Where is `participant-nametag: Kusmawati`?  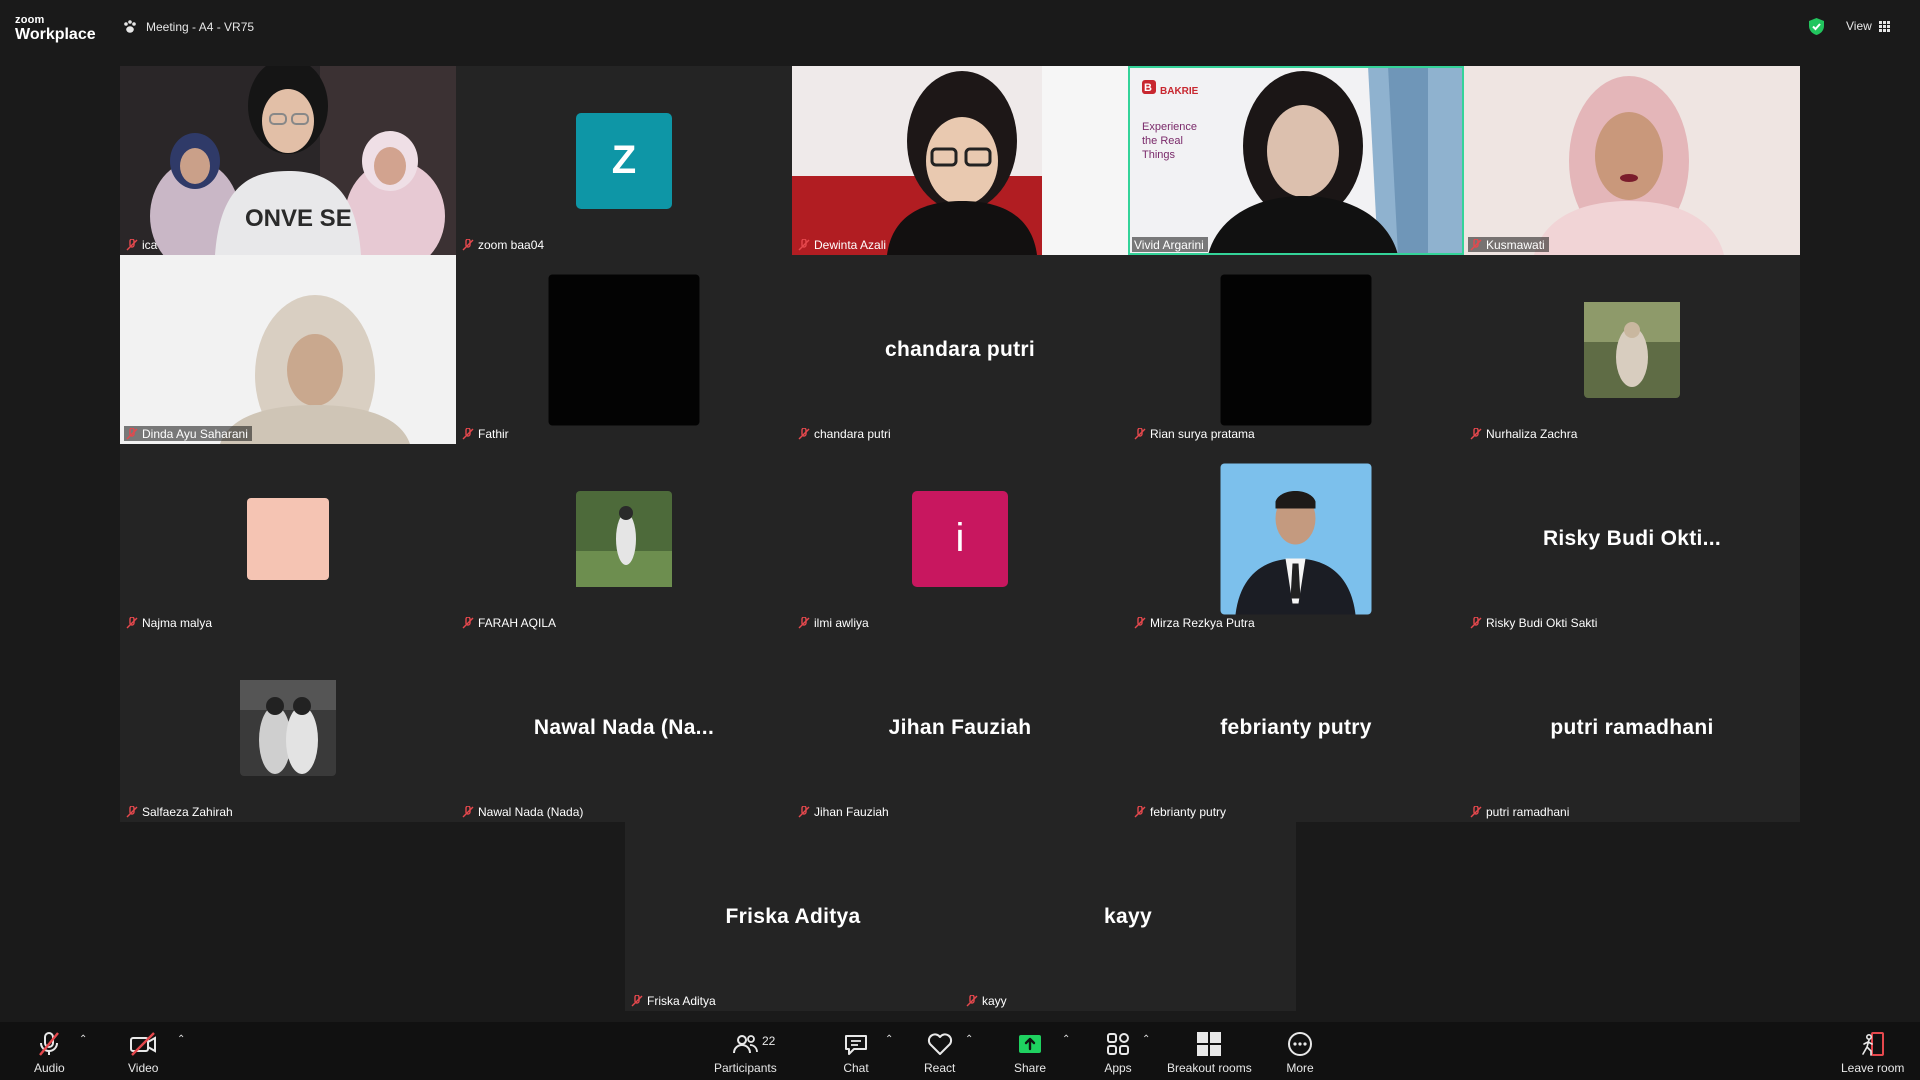 participant-nametag: Kusmawati is located at coordinates (1508, 244).